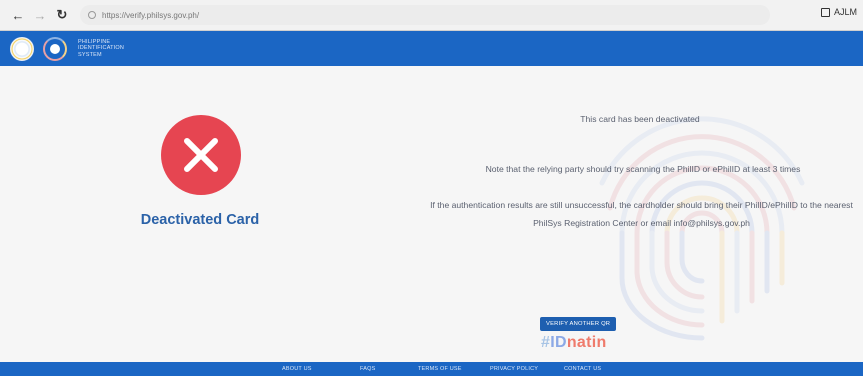 Image resolution: width=863 pixels, height=376 pixels. I want to click on app-header: PHILIPPINE IDENTIFICATION SYSTEM, so click(431, 48).